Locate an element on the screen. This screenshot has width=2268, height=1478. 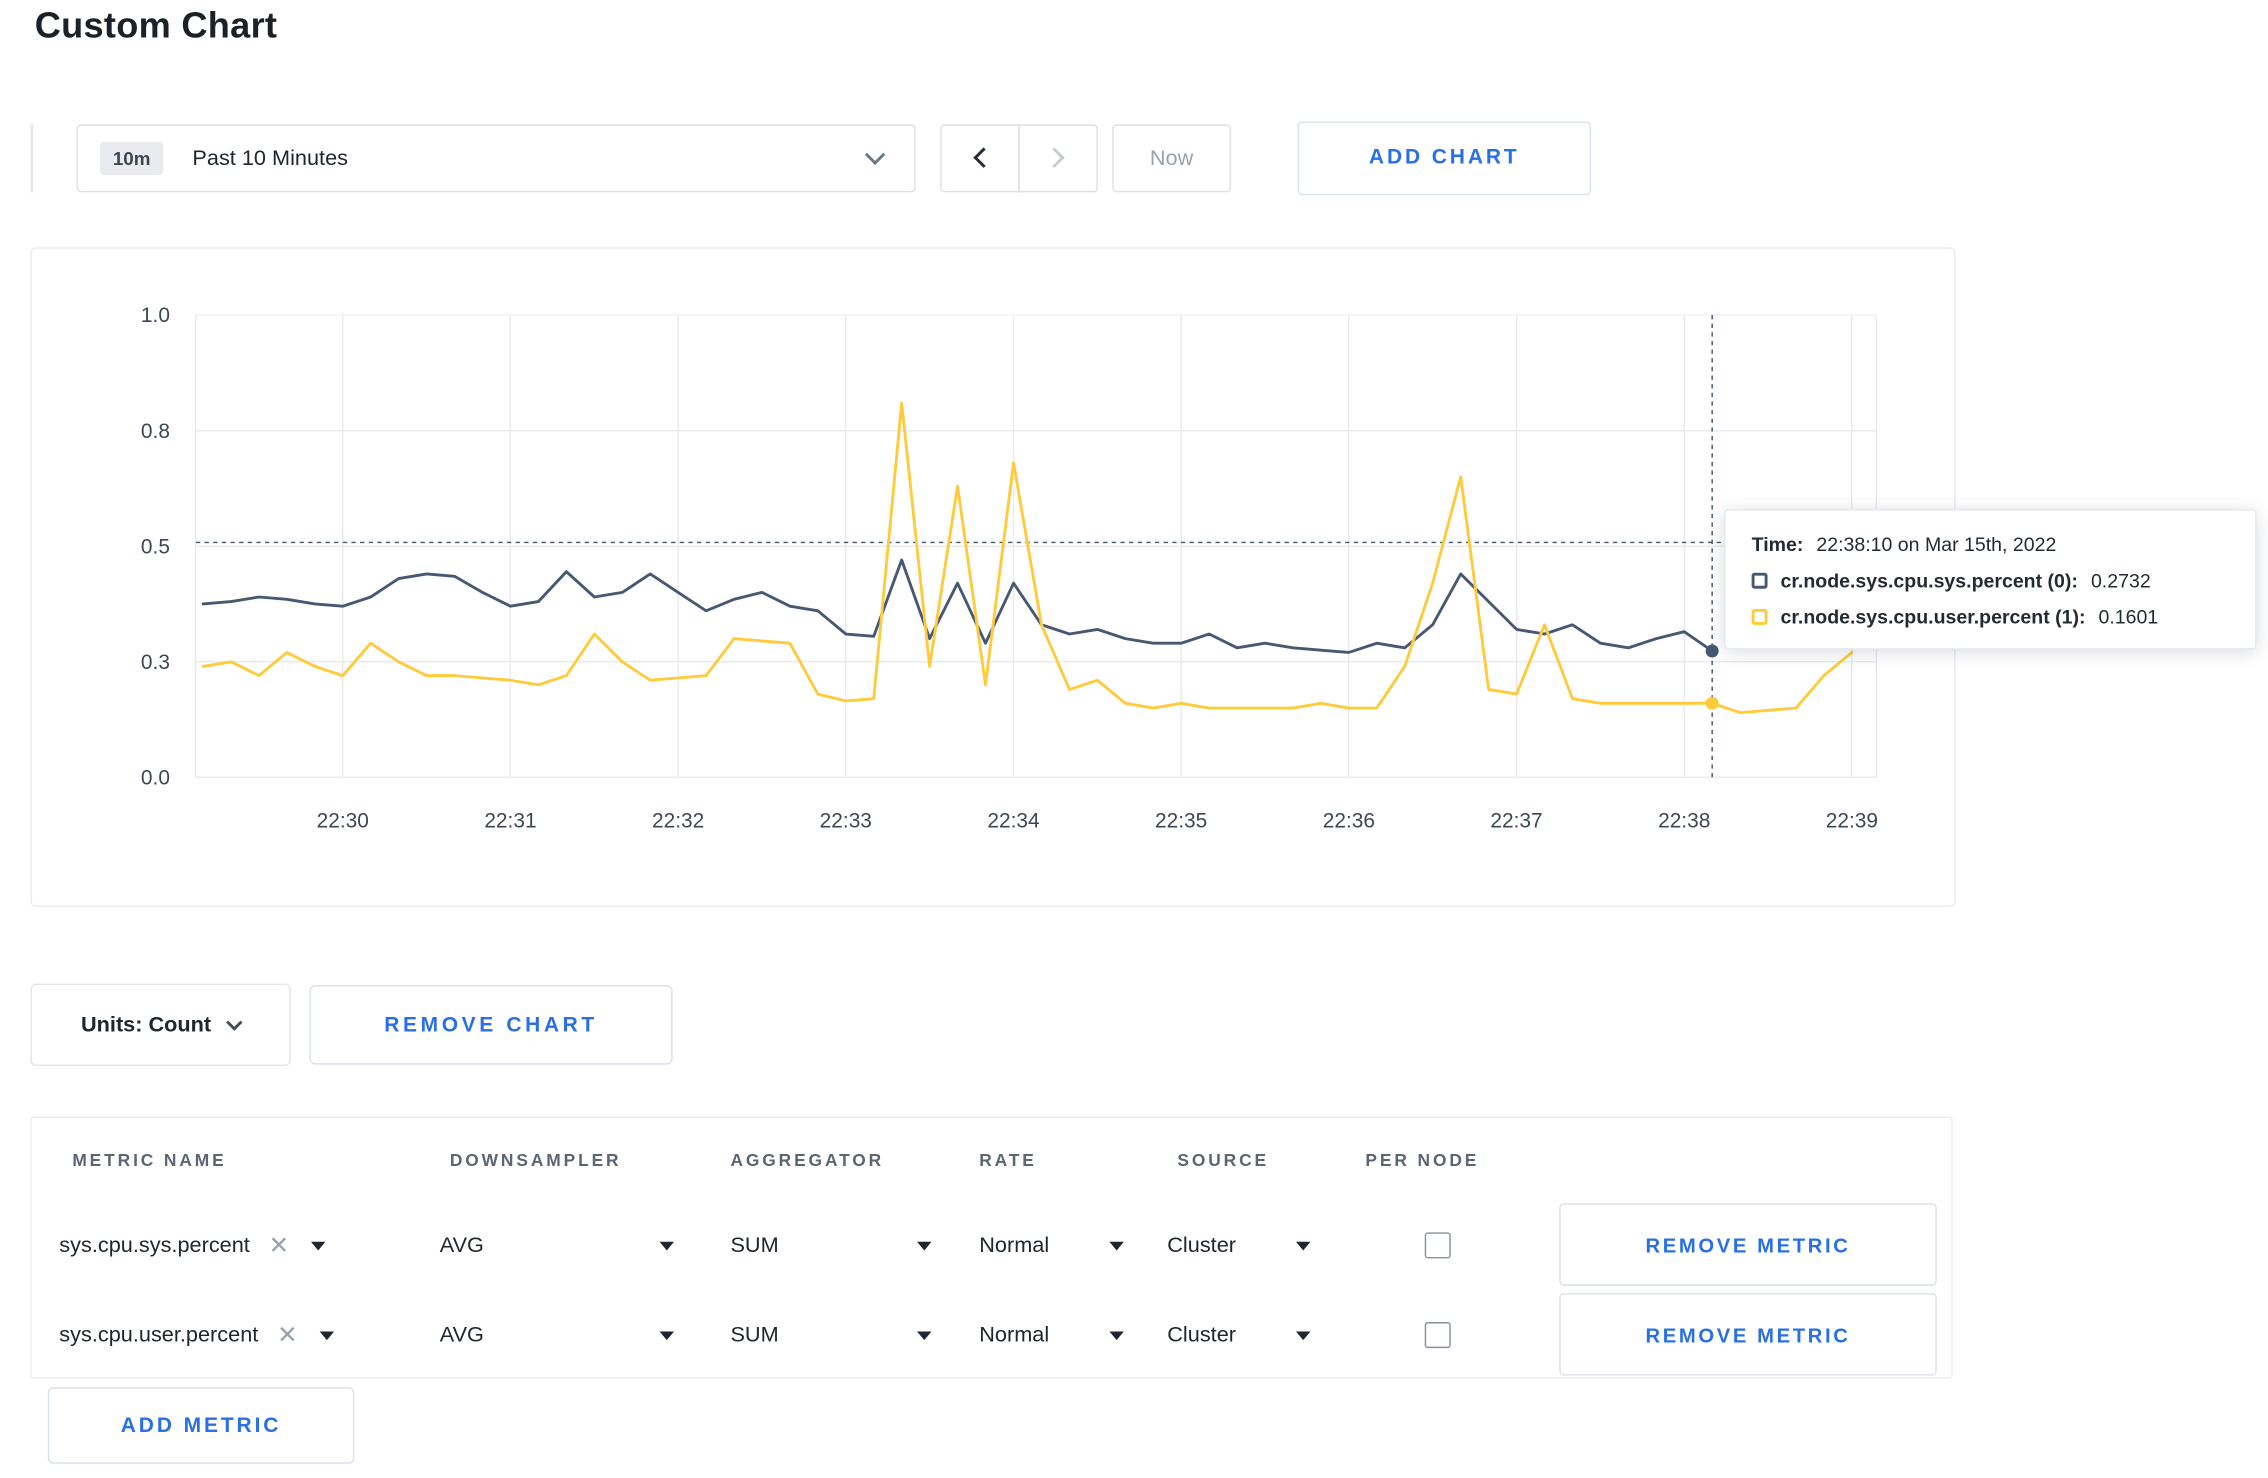
toolbar-divider is located at coordinates (32, 157).